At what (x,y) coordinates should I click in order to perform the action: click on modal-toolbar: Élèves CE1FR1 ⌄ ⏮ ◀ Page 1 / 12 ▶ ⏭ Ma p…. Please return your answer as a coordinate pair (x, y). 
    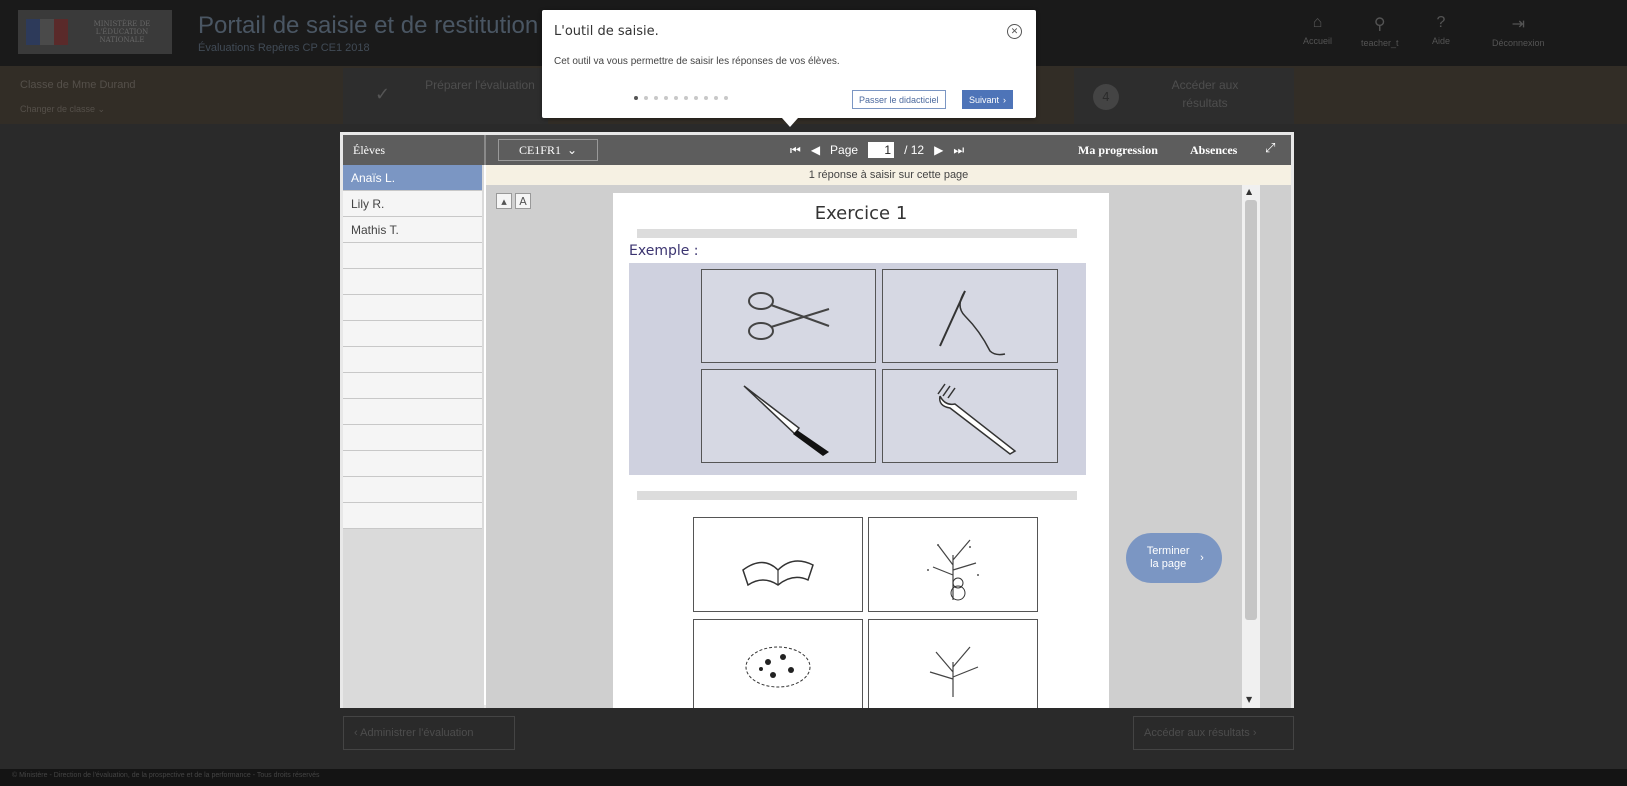
    Looking at the image, I should click on (817, 150).